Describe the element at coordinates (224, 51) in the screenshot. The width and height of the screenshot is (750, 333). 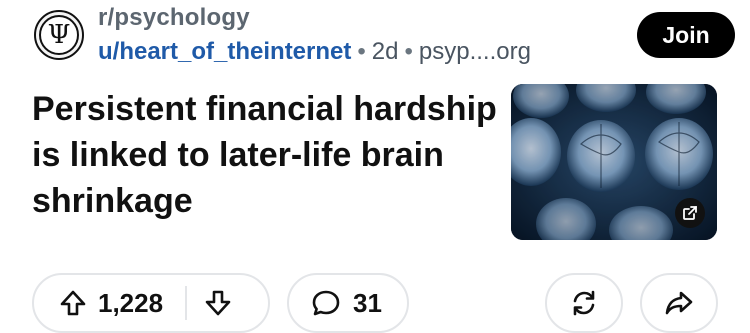
I see `author-link: u/heart_of_theinternet` at that location.